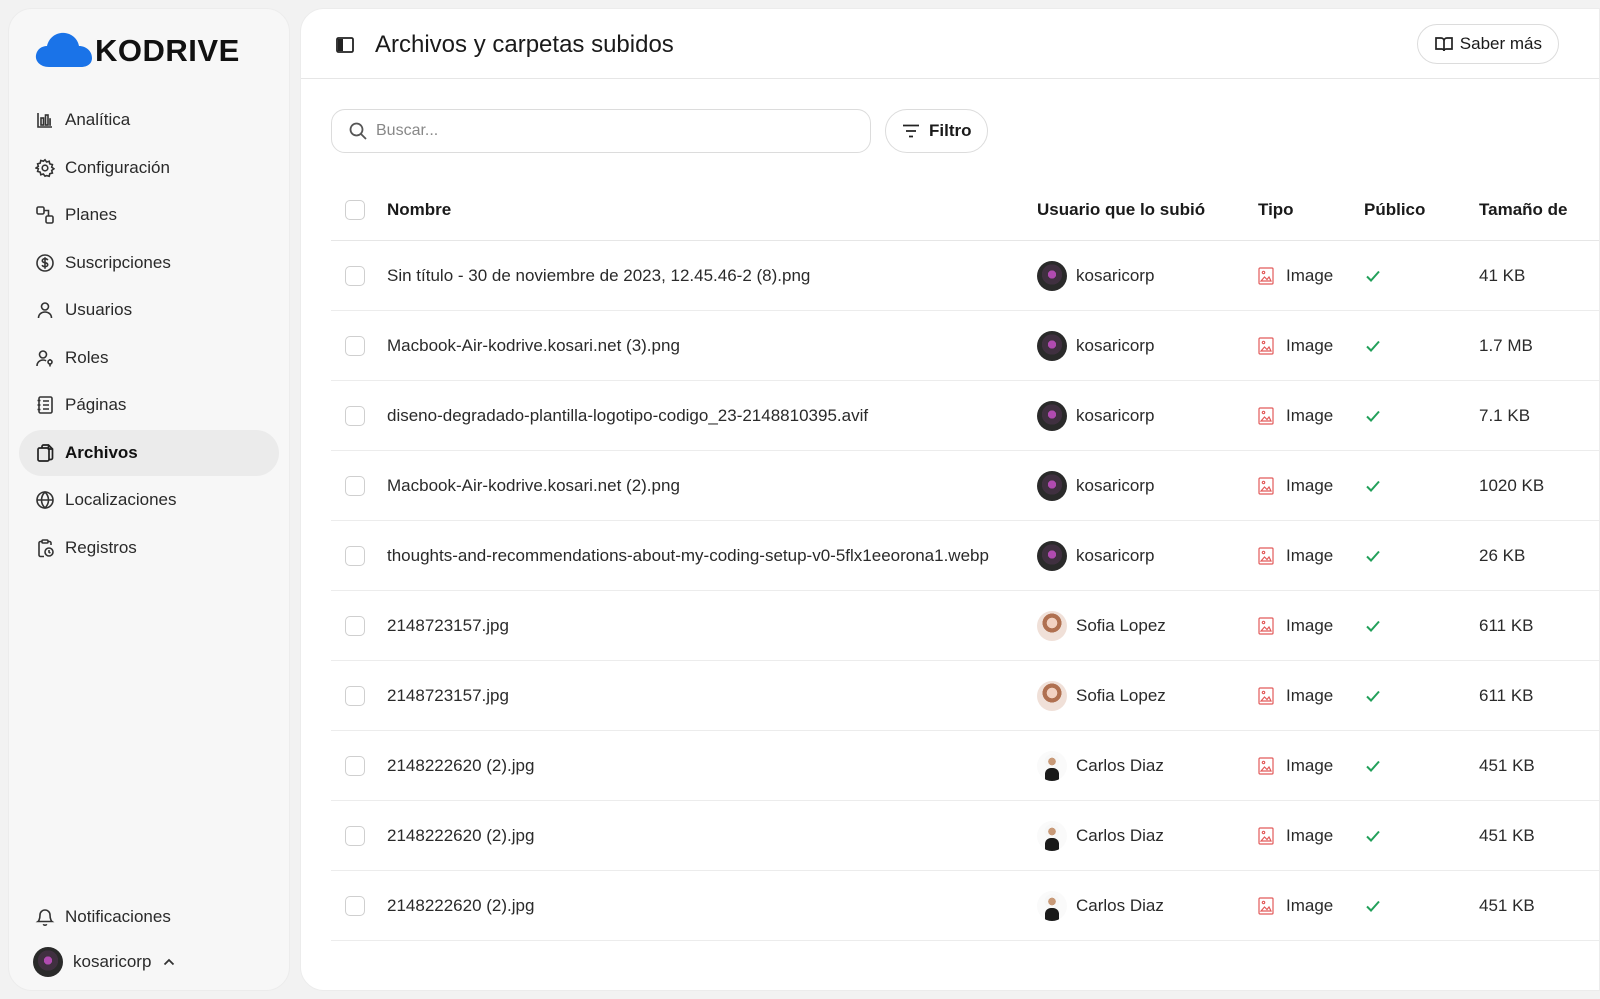 The image size is (1600, 999). I want to click on search-icon, so click(358, 131).